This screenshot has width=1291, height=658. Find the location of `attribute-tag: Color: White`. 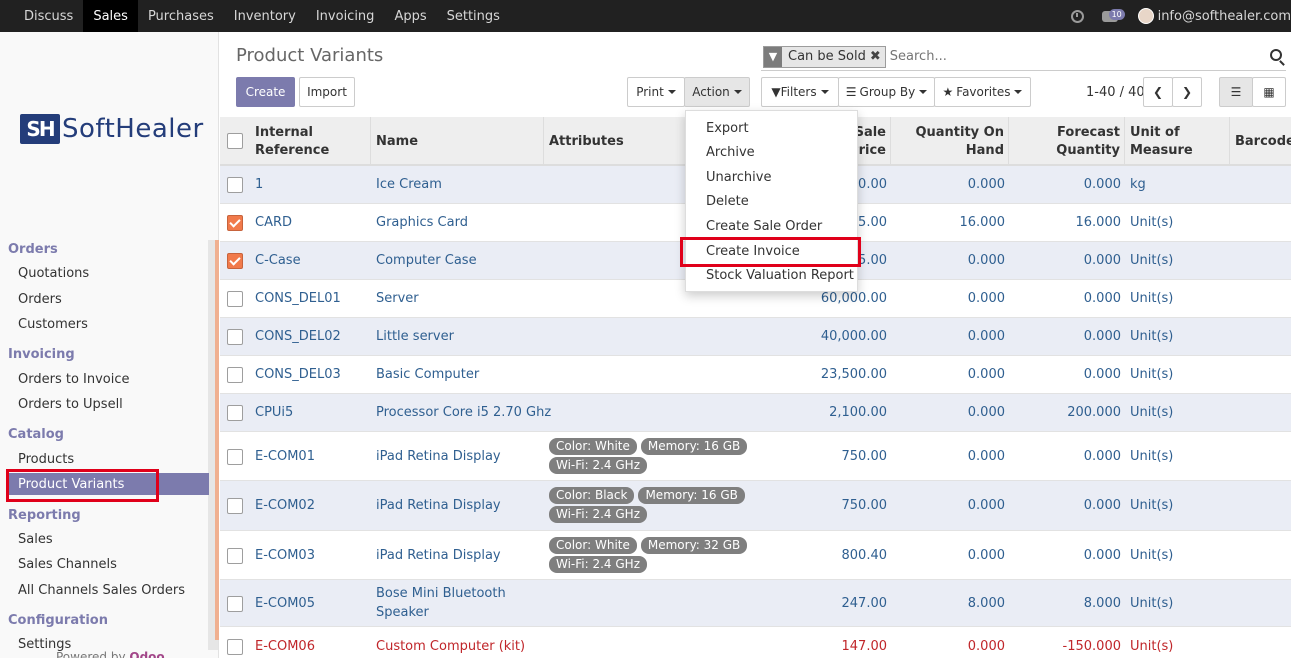

attribute-tag: Color: White is located at coordinates (593, 446).